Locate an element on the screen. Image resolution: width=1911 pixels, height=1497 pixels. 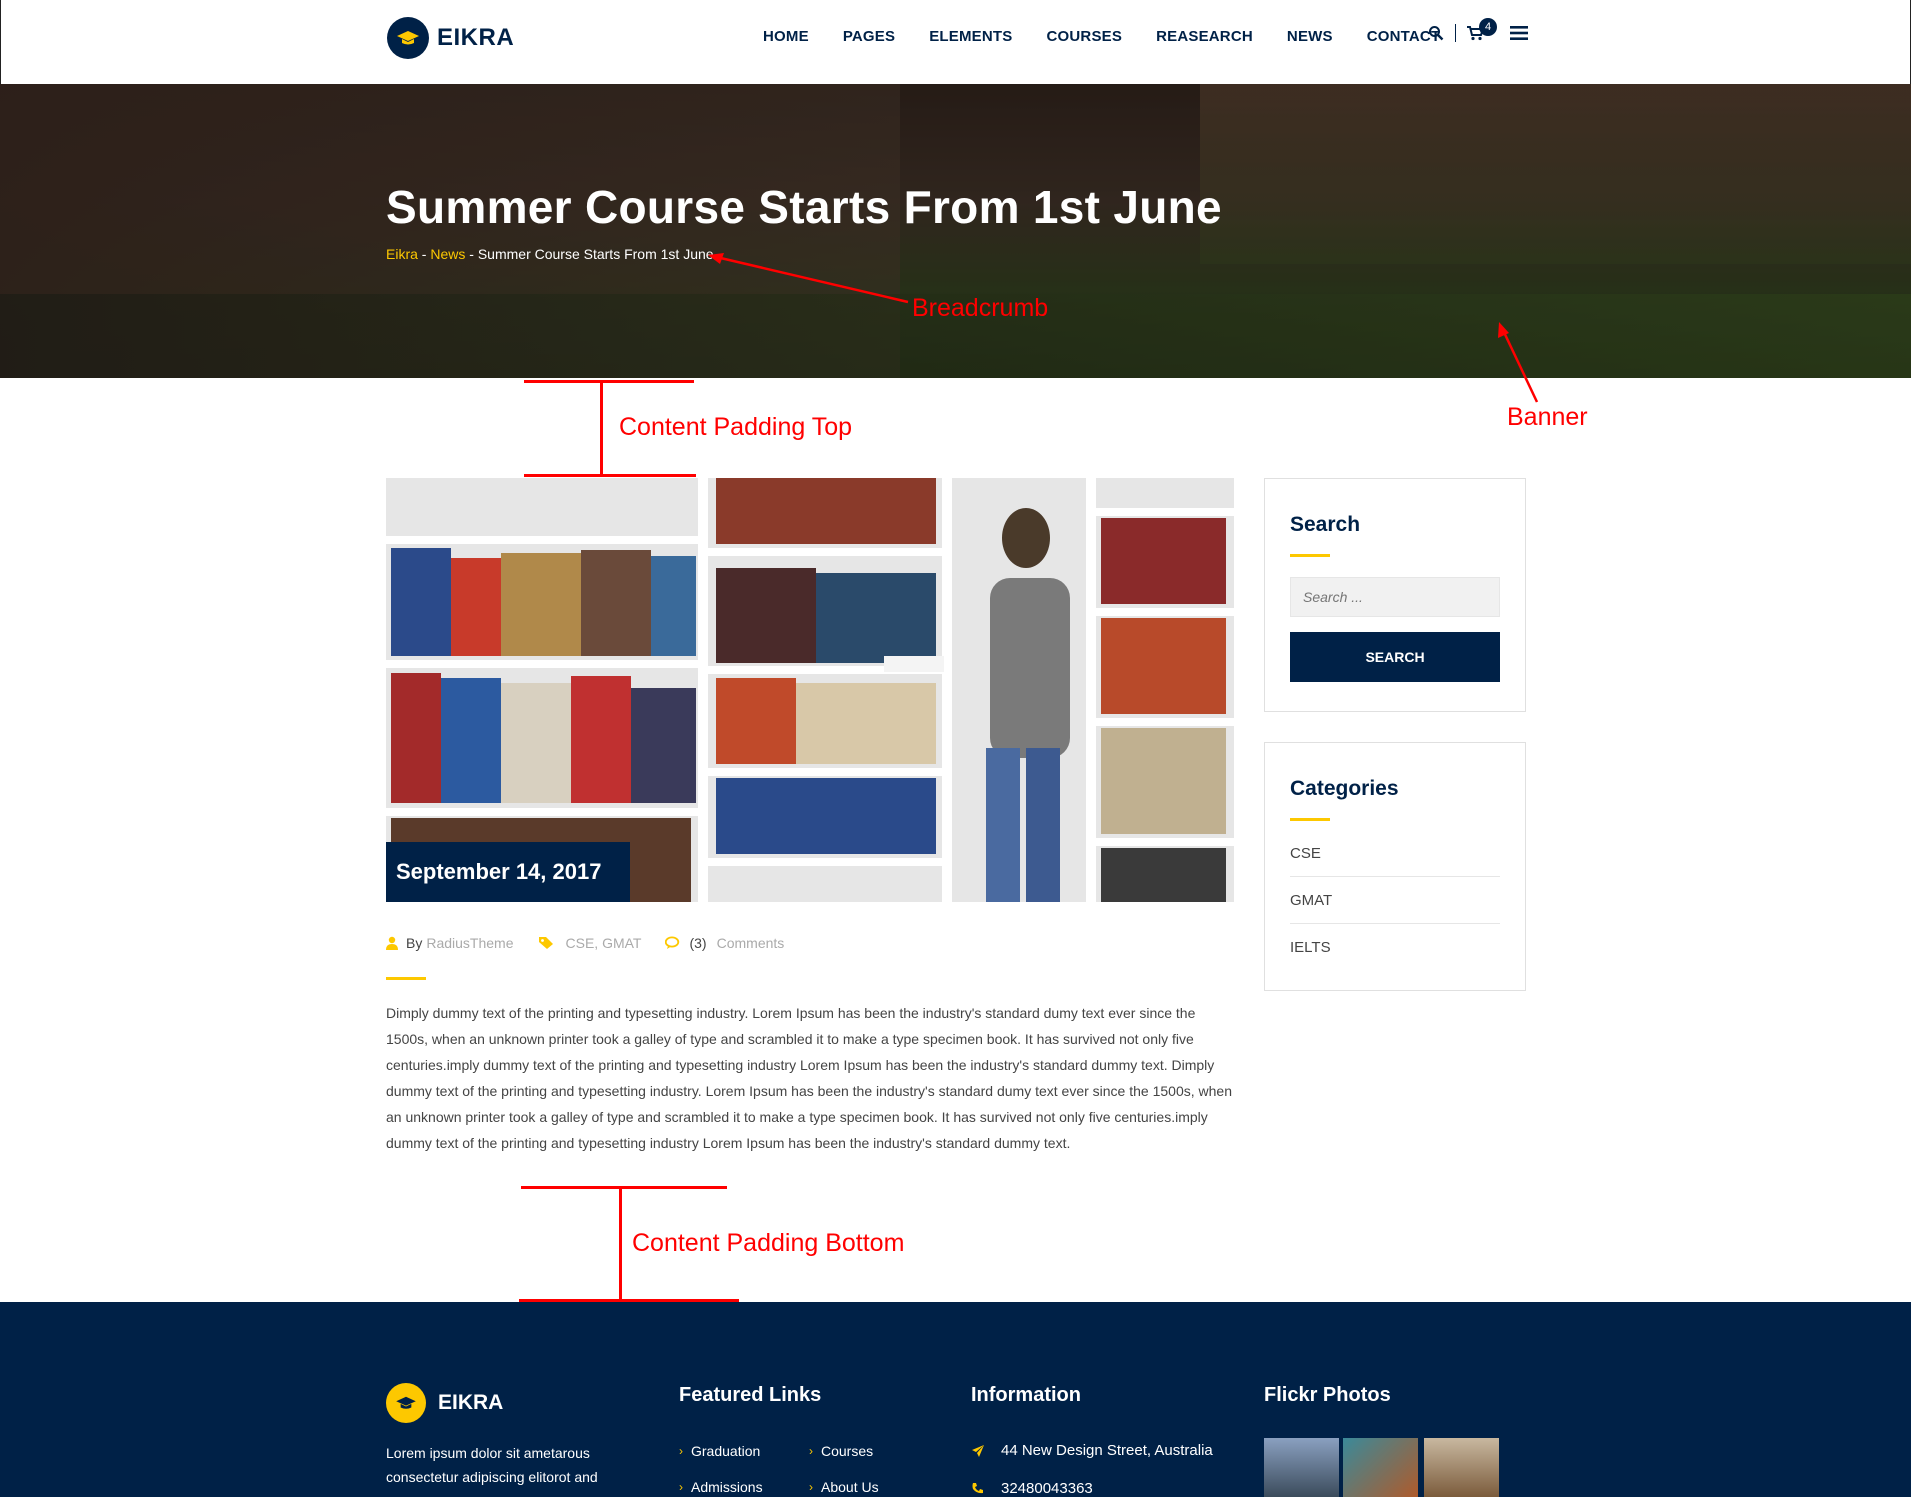
post-date-badge: September 14, 2017 is located at coordinates (508, 872).